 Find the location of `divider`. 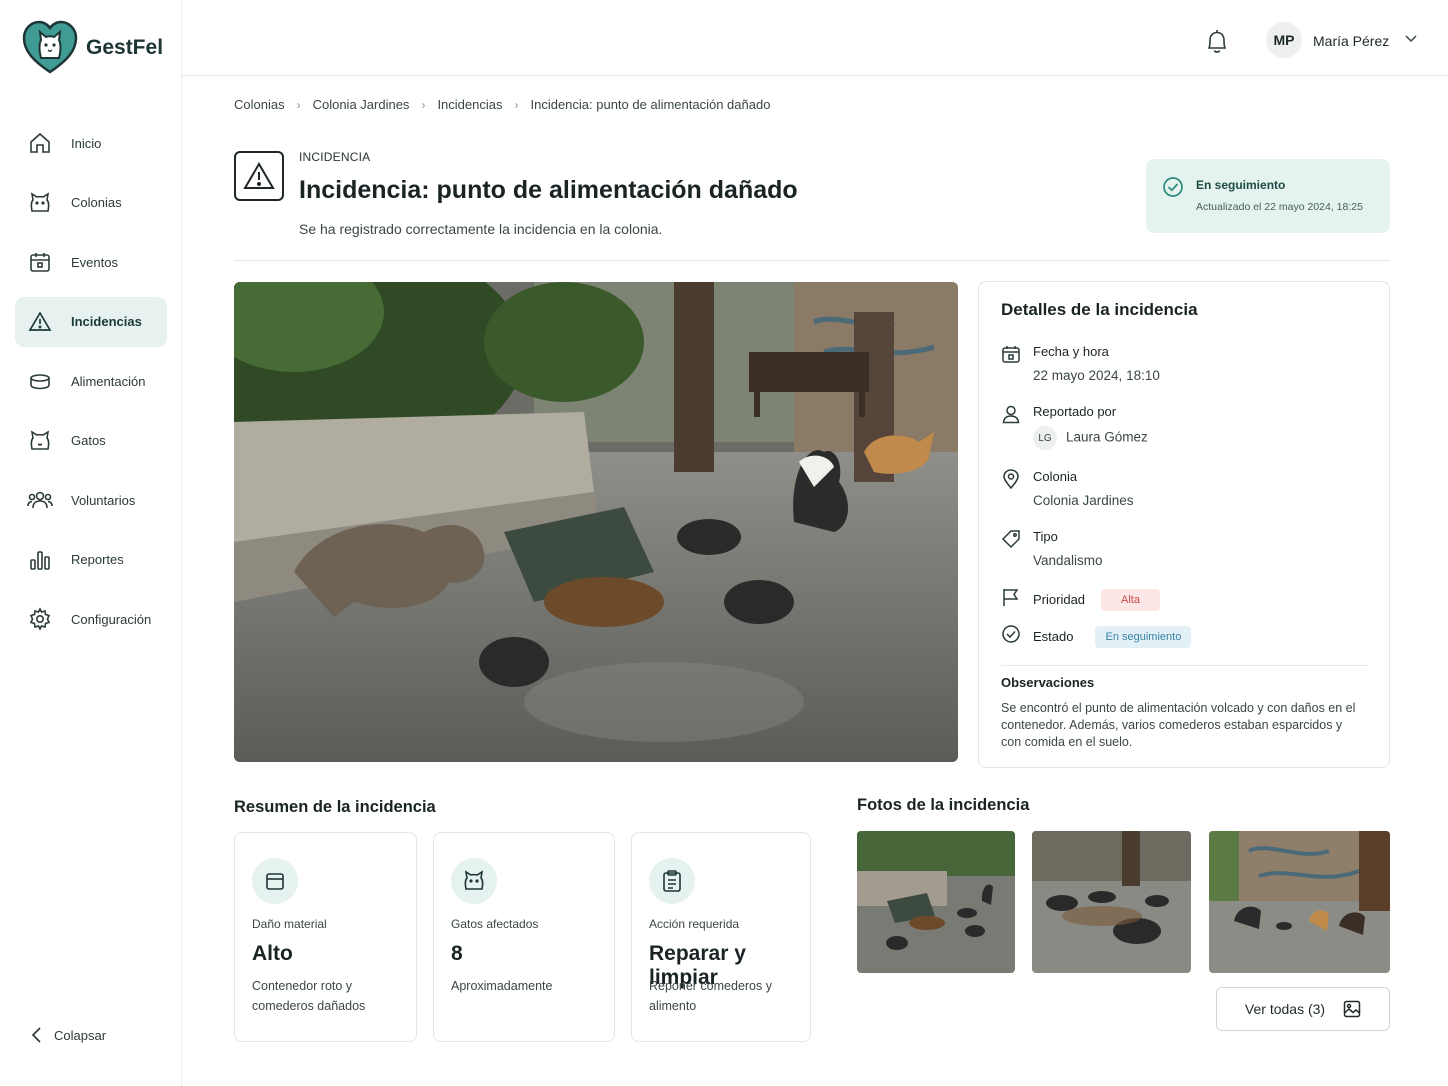

divider is located at coordinates (1185, 665).